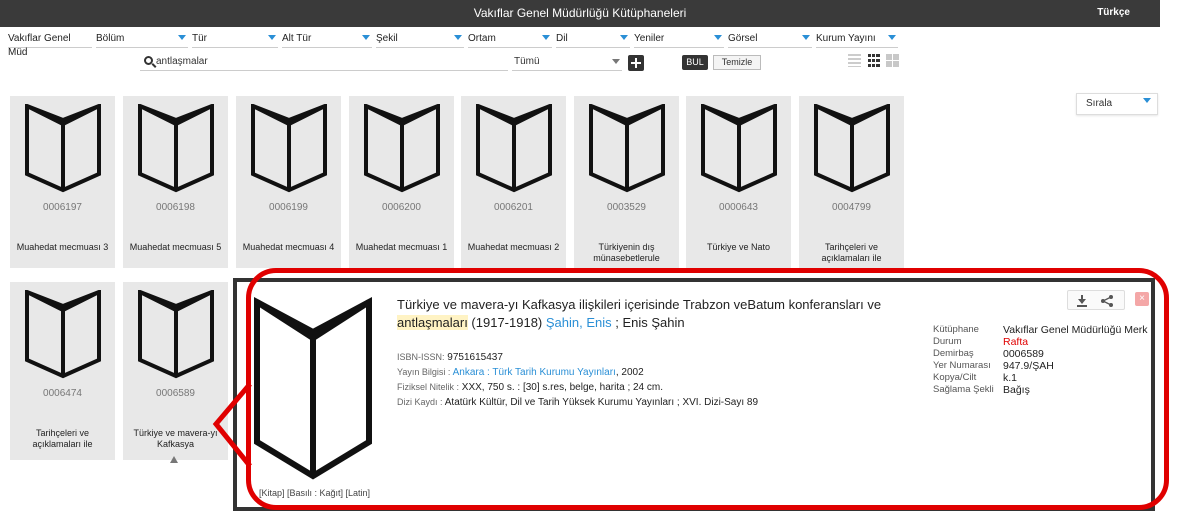 The width and height of the screenshot is (1191, 515). Describe the element at coordinates (327, 40) in the screenshot. I see `filter-subtype: Alt Tür` at that location.